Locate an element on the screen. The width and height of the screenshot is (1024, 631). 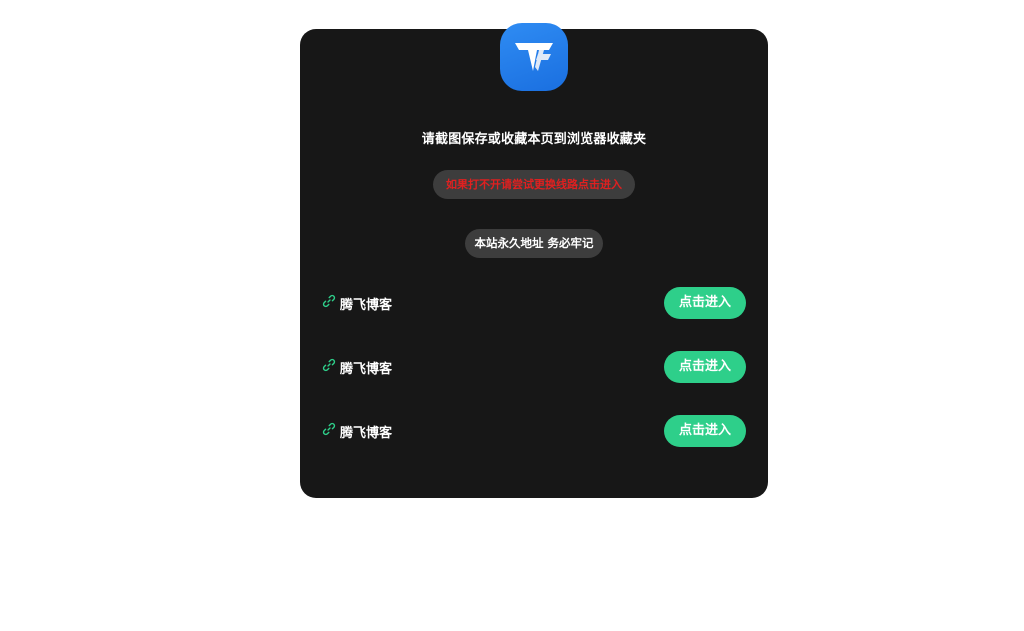
warning-pill: 如果打不开请尝试更换线路点击进入 is located at coordinates (534, 184).